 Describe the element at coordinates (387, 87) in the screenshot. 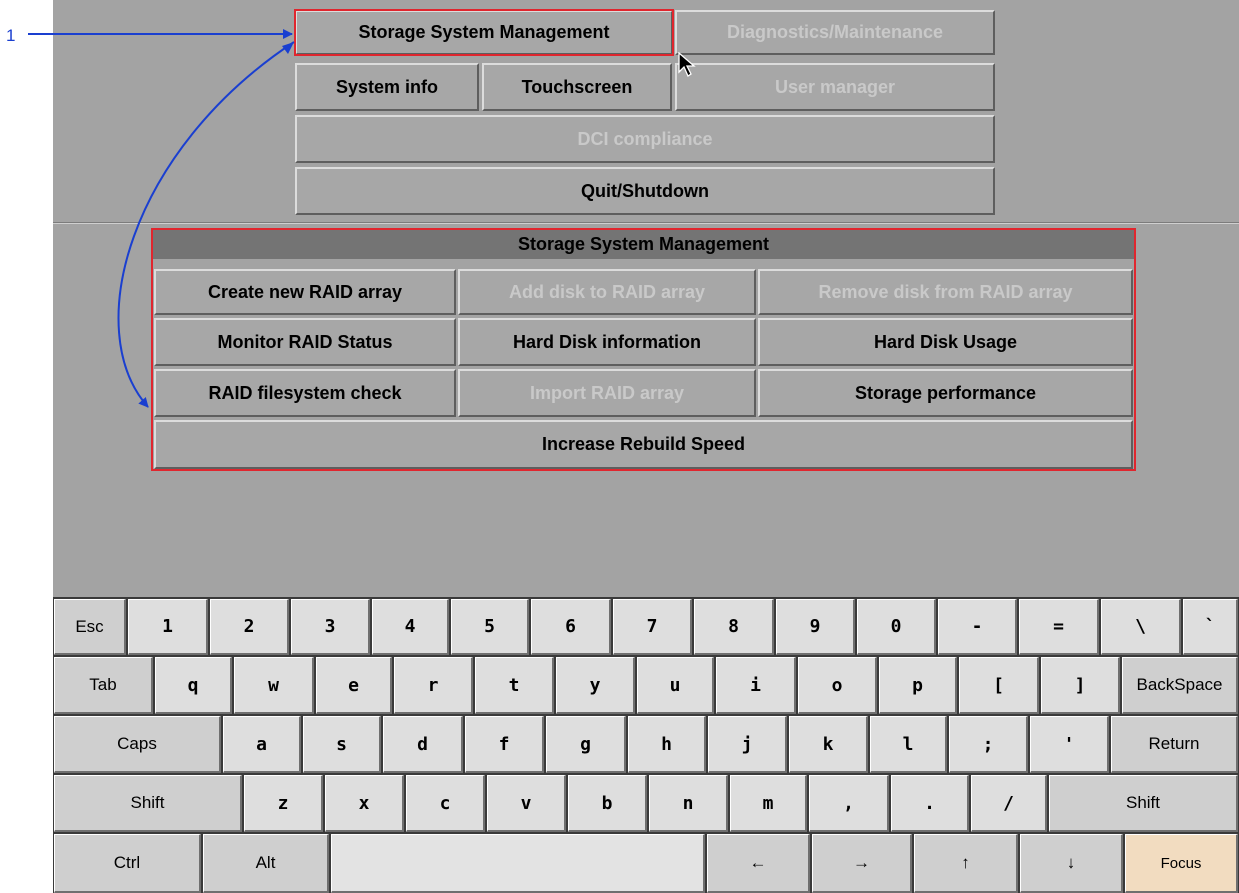

I see `system-info-button: System info` at that location.